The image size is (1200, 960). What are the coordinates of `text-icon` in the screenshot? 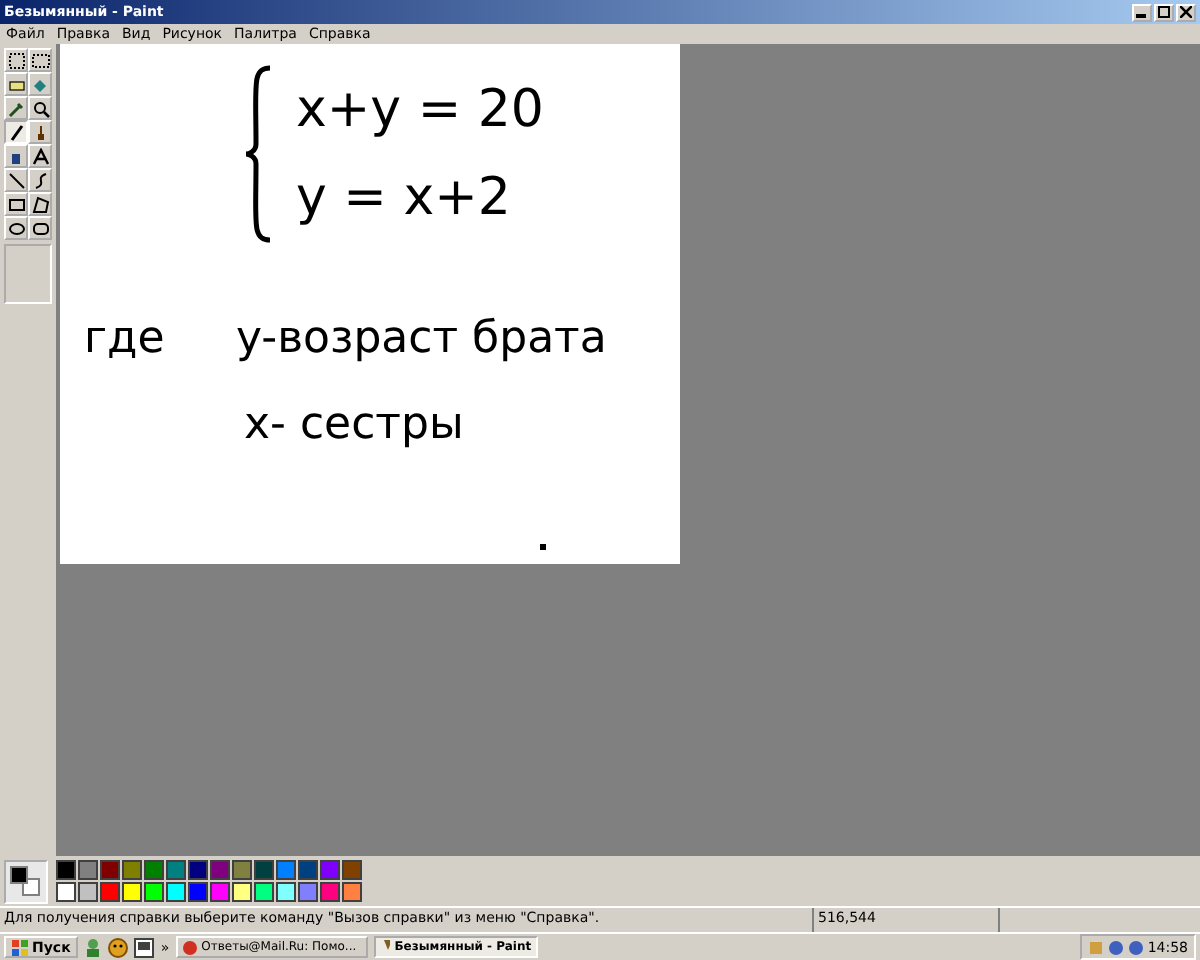 It's located at (40, 156).